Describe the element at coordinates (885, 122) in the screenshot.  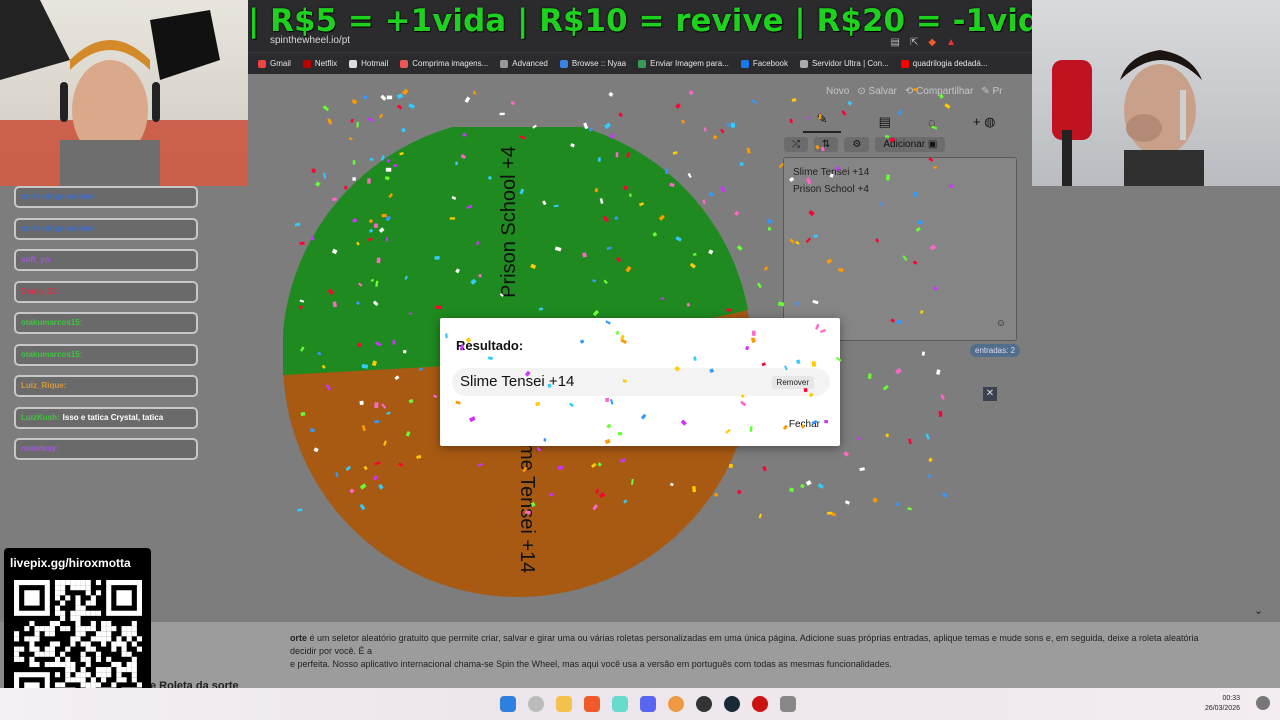
I see `clipboard-tab-icon: ▤` at that location.